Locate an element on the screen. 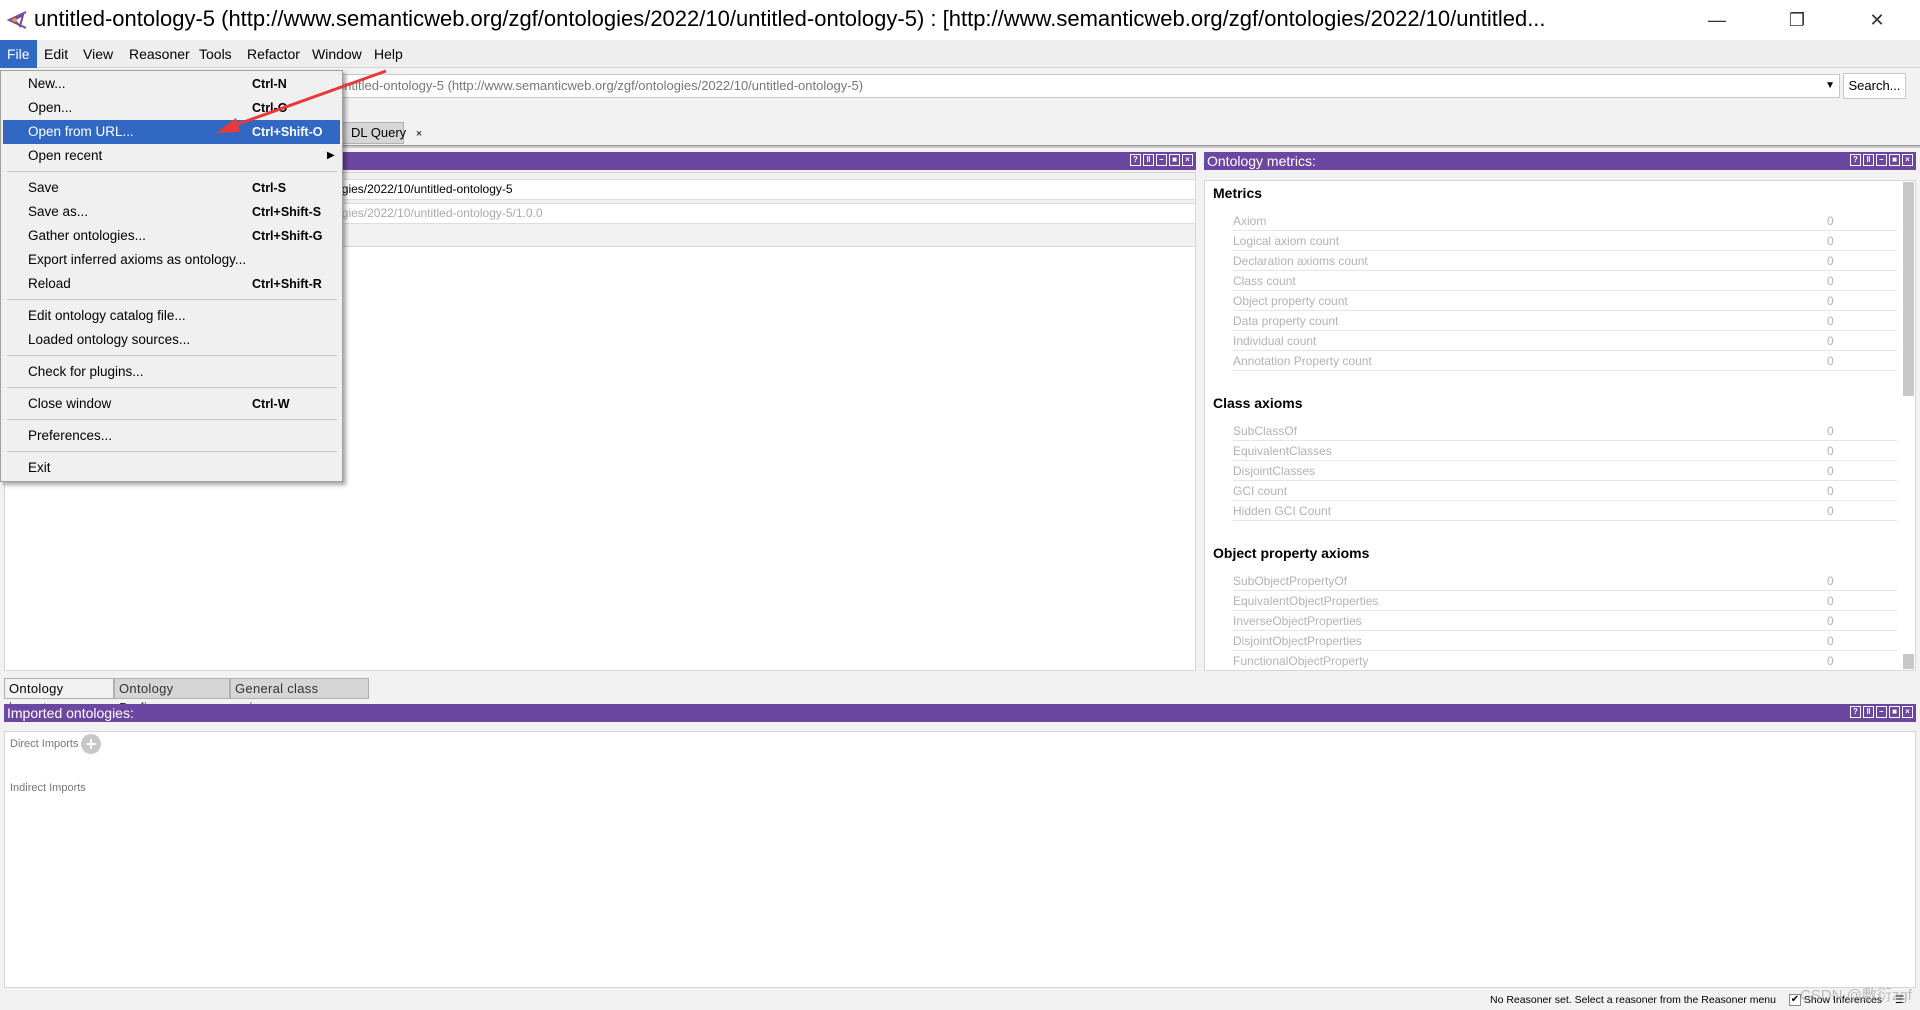 The width and height of the screenshot is (1920, 1010). menu-edit: Edit is located at coordinates (56, 54).